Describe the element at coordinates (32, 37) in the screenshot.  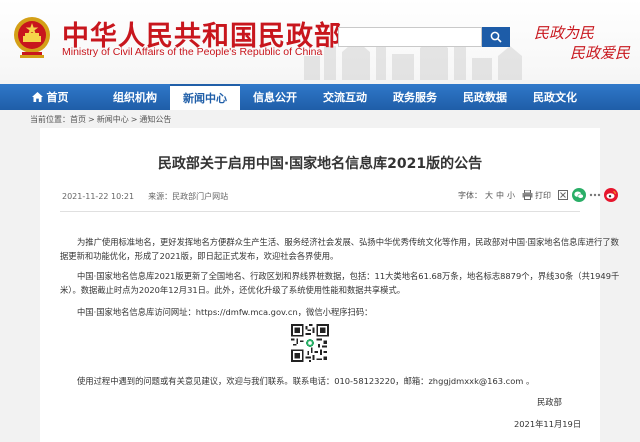
I see `national-emblem-icon` at that location.